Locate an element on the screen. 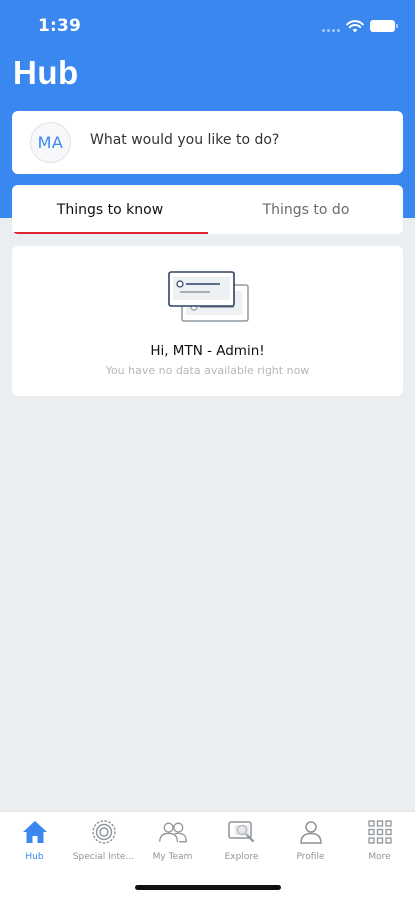  tab-things-to-know: Things to know is located at coordinates (110, 209).